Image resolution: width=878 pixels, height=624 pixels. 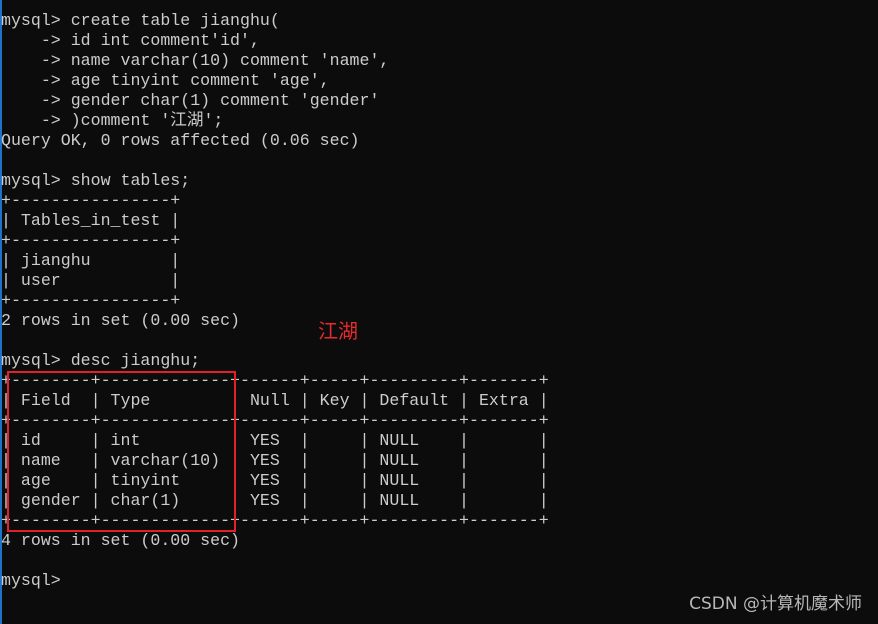 What do you see at coordinates (180, 140) in the screenshot?
I see `terminal-line-query-ok: Query OK, 0 rows affected (0.06 sec)` at bounding box center [180, 140].